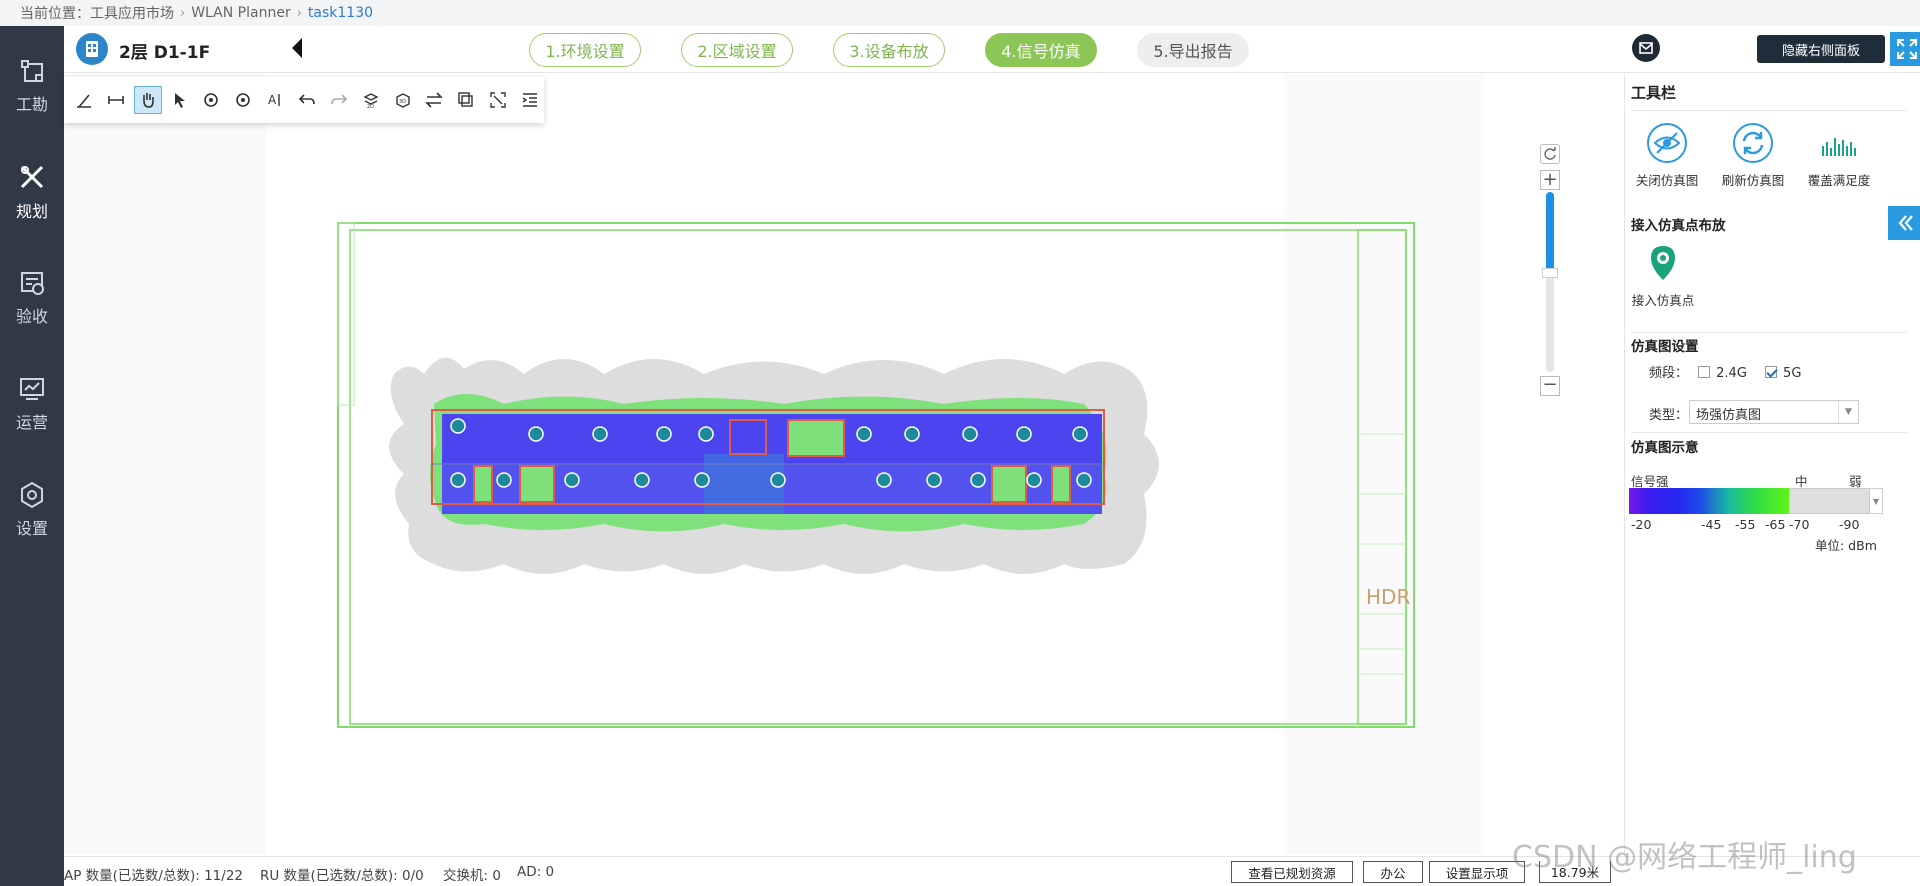 This screenshot has height=886, width=1920. What do you see at coordinates (1774, 412) in the screenshot?
I see `type-select: 场强仿真图 ▼` at bounding box center [1774, 412].